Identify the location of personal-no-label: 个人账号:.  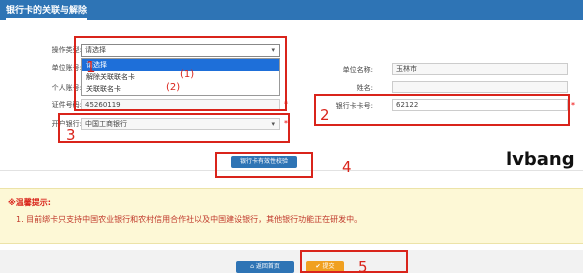
(66, 88).